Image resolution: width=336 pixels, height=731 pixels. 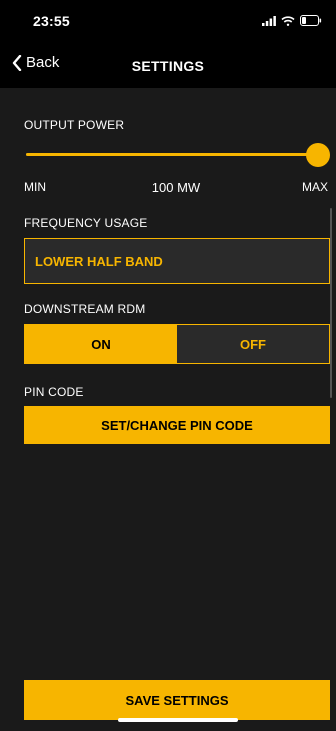 What do you see at coordinates (177, 425) in the screenshot?
I see `set-pin-code-button: SET/CHANGE PIN CODE` at bounding box center [177, 425].